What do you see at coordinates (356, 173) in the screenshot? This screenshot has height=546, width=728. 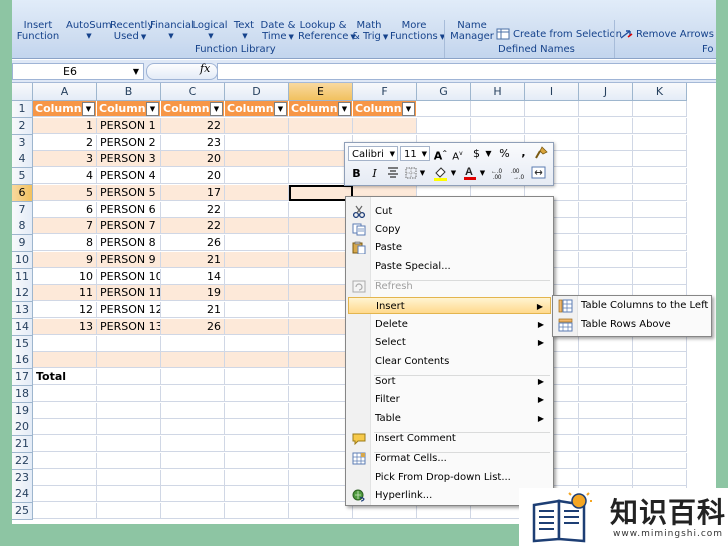 I see `bold-icon: B` at bounding box center [356, 173].